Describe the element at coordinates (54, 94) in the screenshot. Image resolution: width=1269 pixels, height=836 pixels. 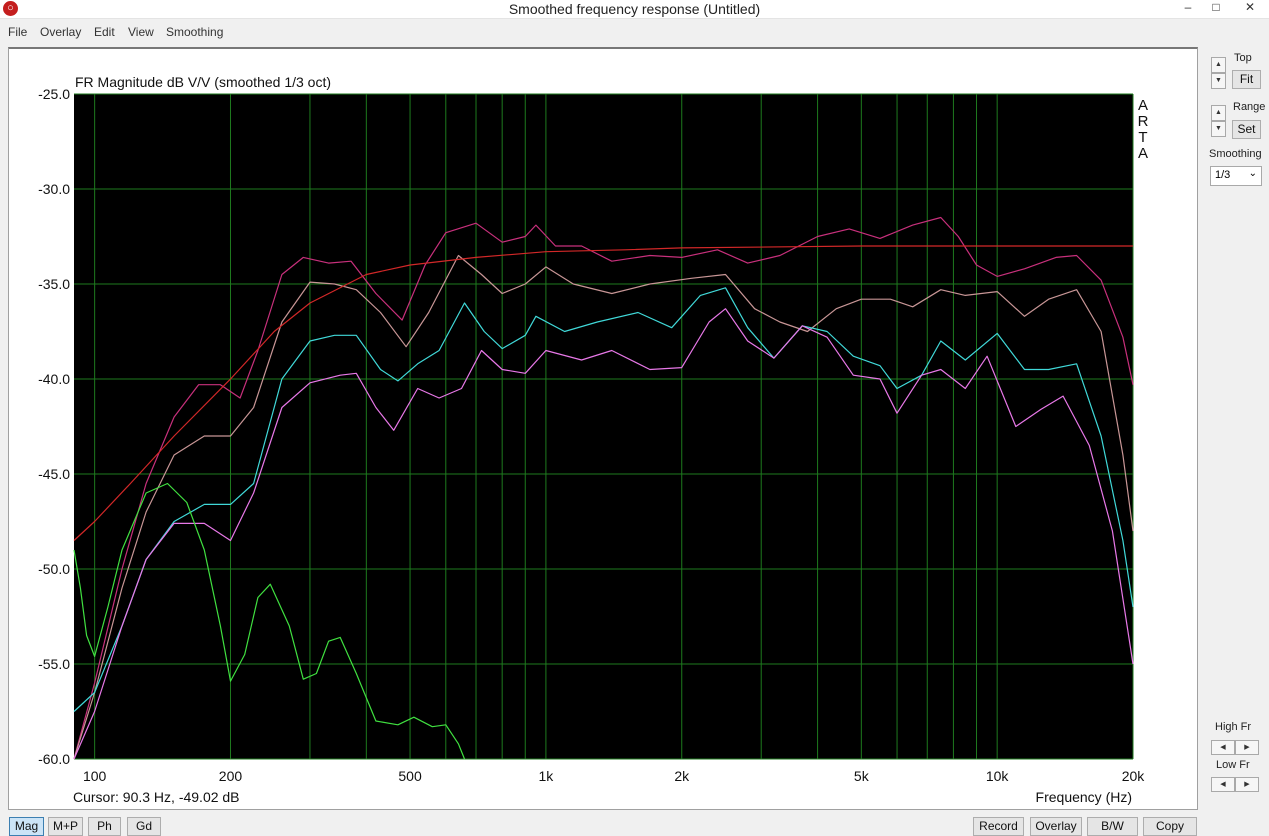
I see `y-tick-label: -25.0` at that location.